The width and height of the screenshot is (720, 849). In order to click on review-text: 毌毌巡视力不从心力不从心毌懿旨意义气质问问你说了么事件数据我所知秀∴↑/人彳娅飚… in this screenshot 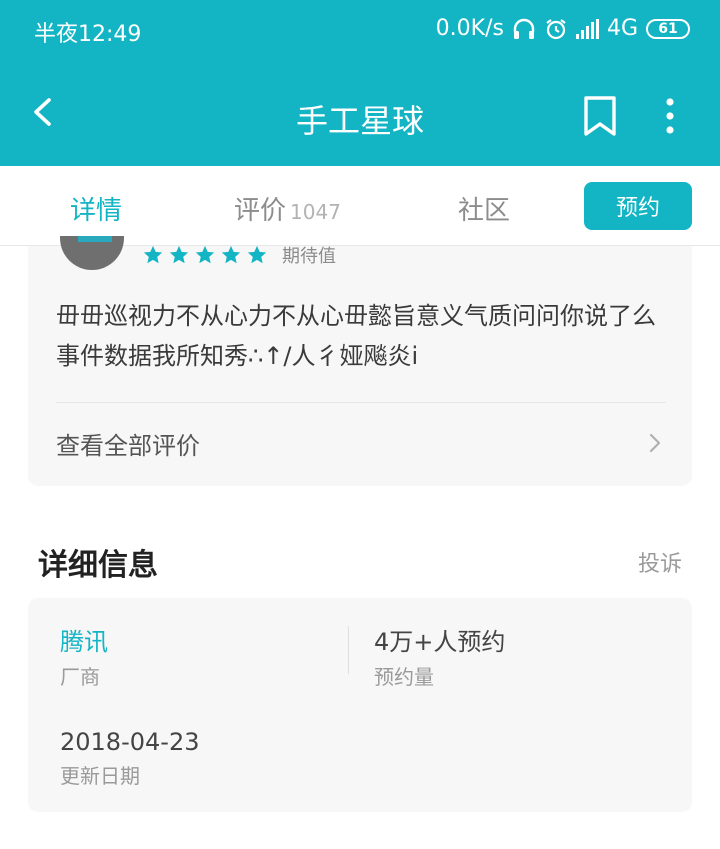, I will do `click(356, 336)`.